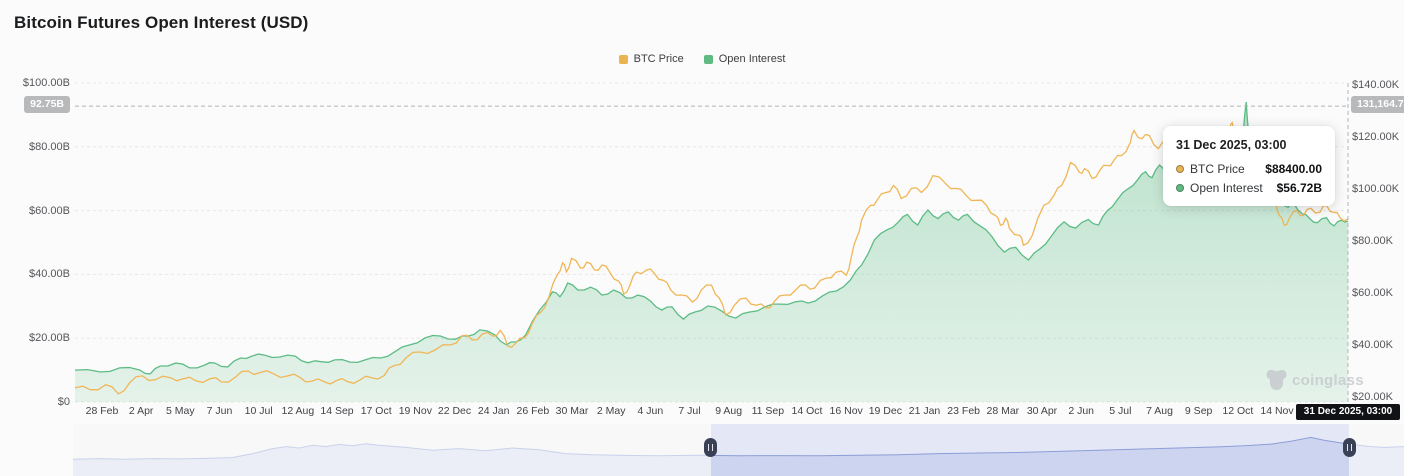 Image resolution: width=1404 pixels, height=476 pixels. What do you see at coordinates (49, 338) in the screenshot?
I see `left-axis-tick-label: $20.00B` at bounding box center [49, 338].